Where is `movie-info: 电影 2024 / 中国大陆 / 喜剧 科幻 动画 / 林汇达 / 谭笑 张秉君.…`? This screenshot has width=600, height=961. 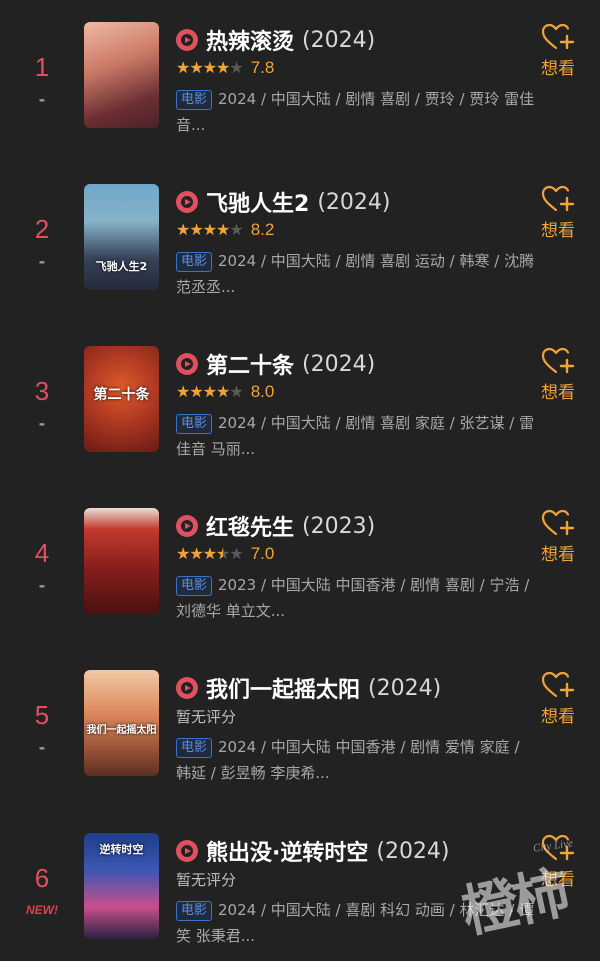 movie-info: 电影 2024 / 中国大陆 / 喜剧 科幻 动画 / 林汇达 / 谭笑 张秉君.… is located at coordinates (356, 923).